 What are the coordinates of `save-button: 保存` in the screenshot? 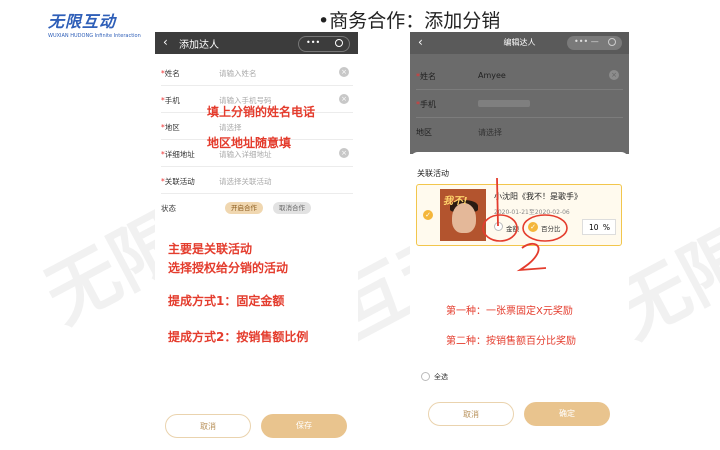 It's located at (304, 426).